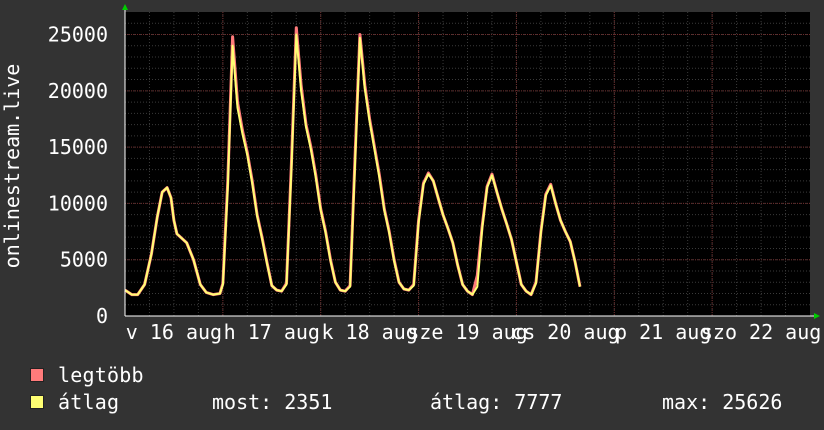  What do you see at coordinates (174, 332) in the screenshot?
I see `x-tick-label: v 16 aug` at bounding box center [174, 332].